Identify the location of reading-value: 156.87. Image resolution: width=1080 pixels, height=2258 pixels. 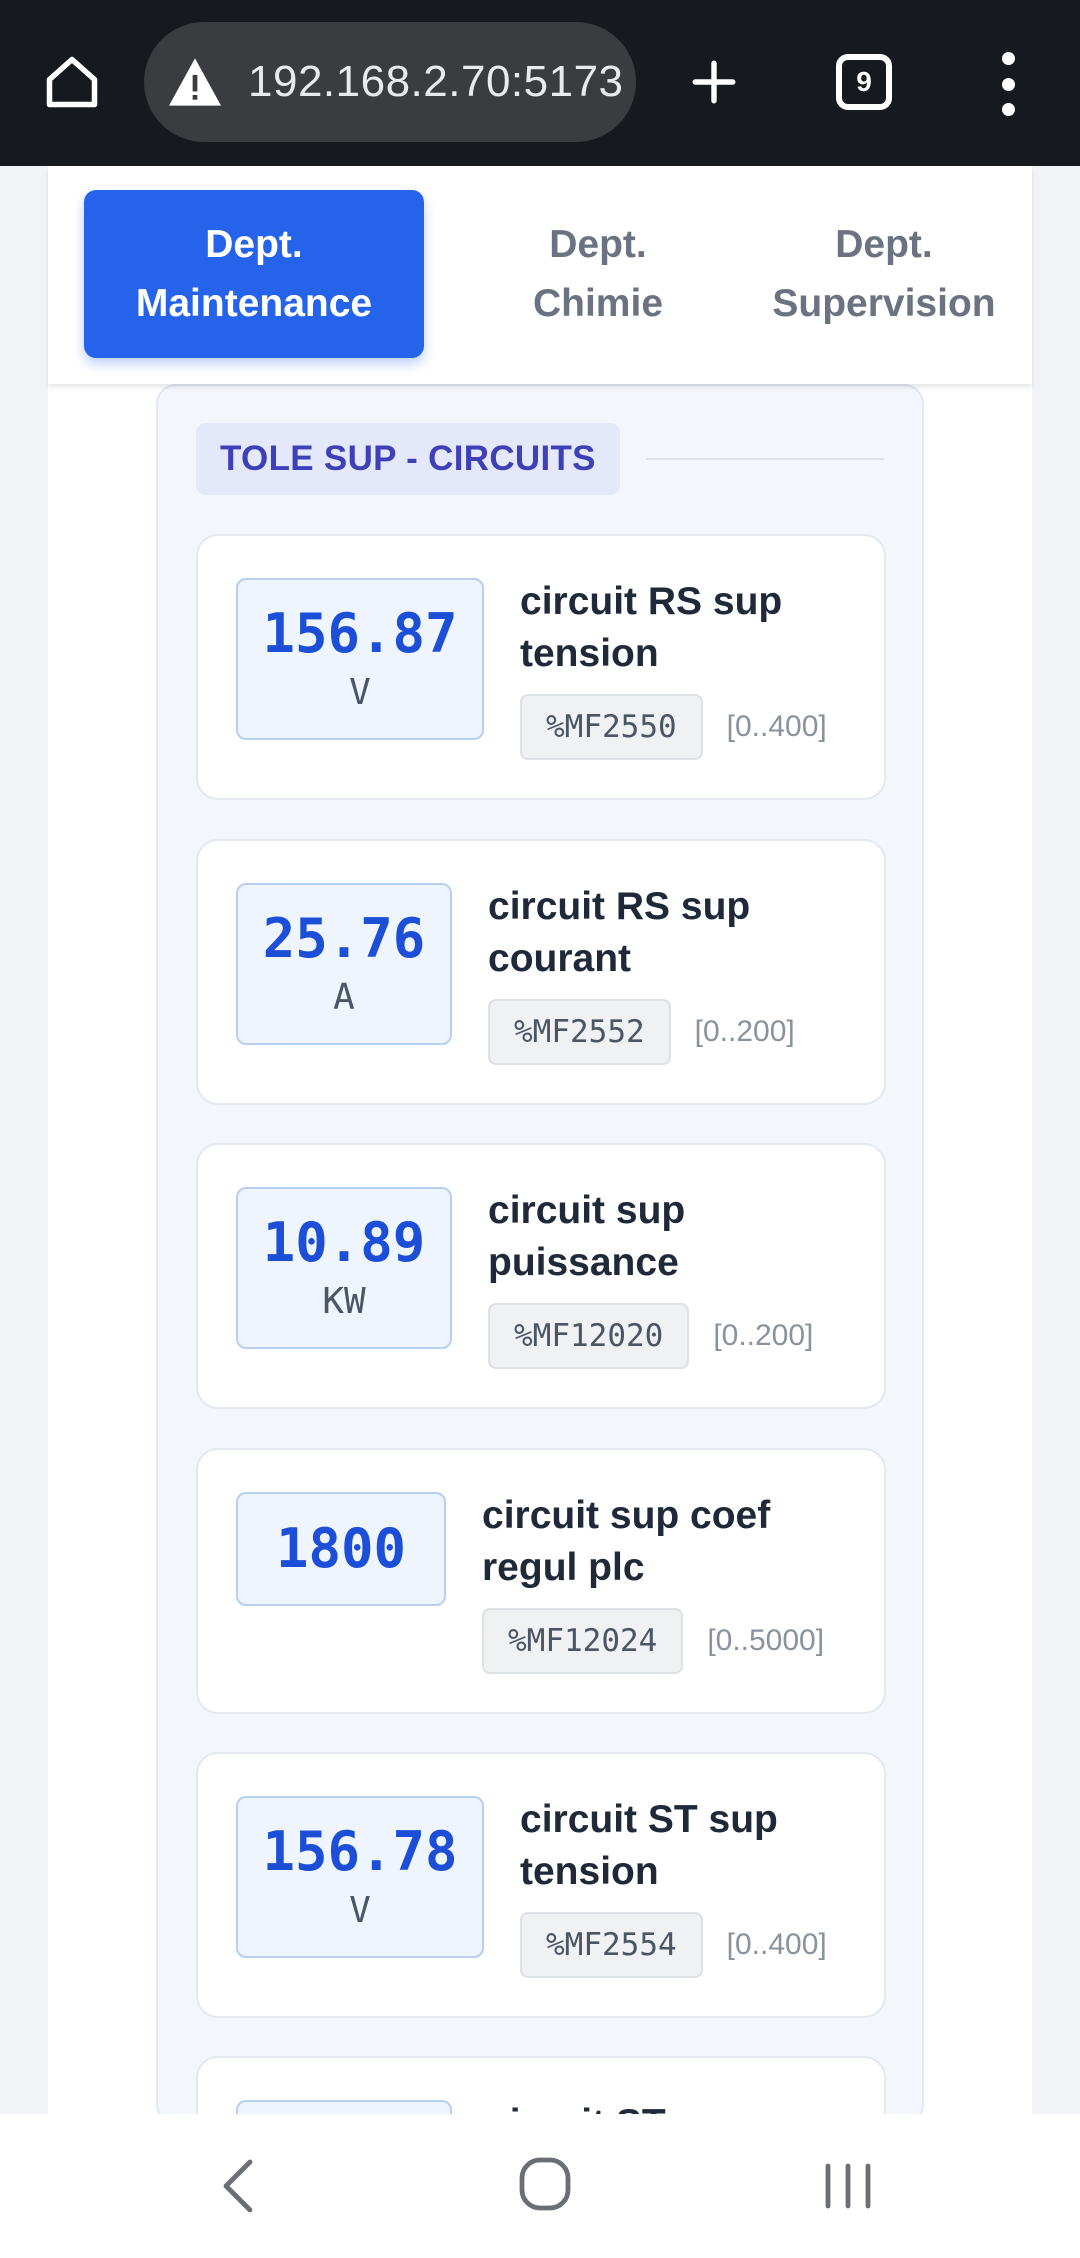
(360, 633).